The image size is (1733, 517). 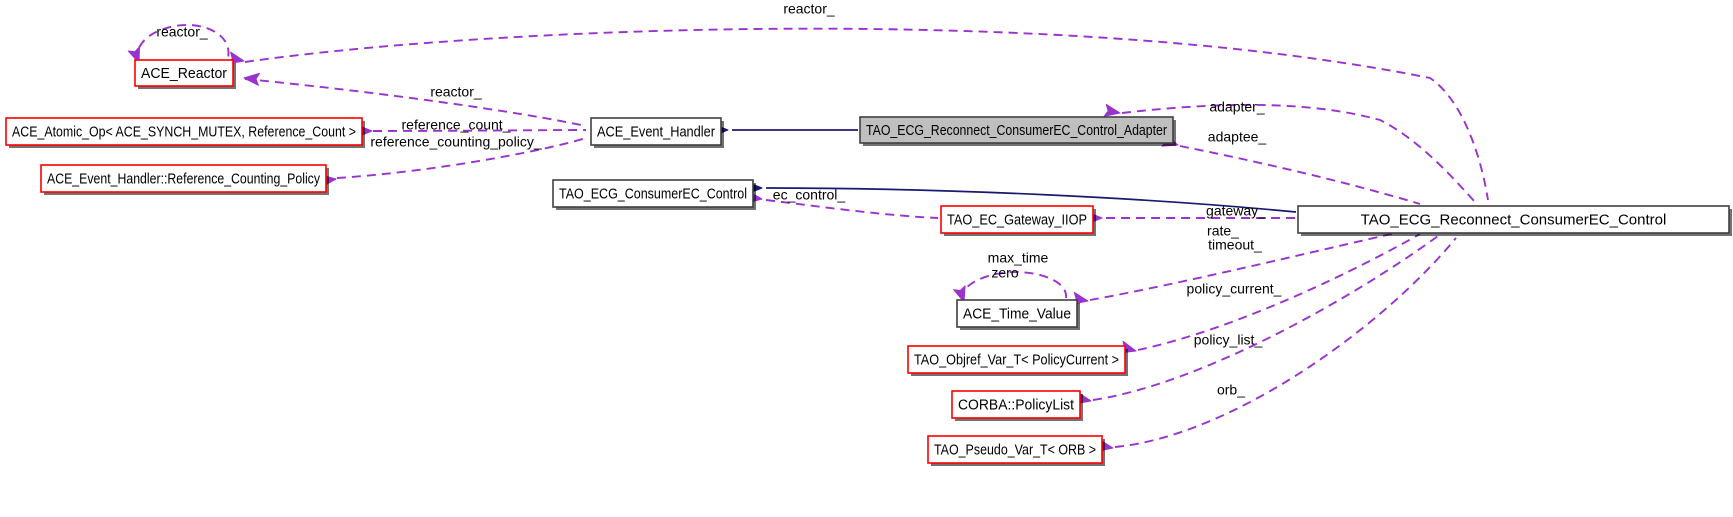 What do you see at coordinates (1004, 273) in the screenshot?
I see `edge-label-zero: zero` at bounding box center [1004, 273].